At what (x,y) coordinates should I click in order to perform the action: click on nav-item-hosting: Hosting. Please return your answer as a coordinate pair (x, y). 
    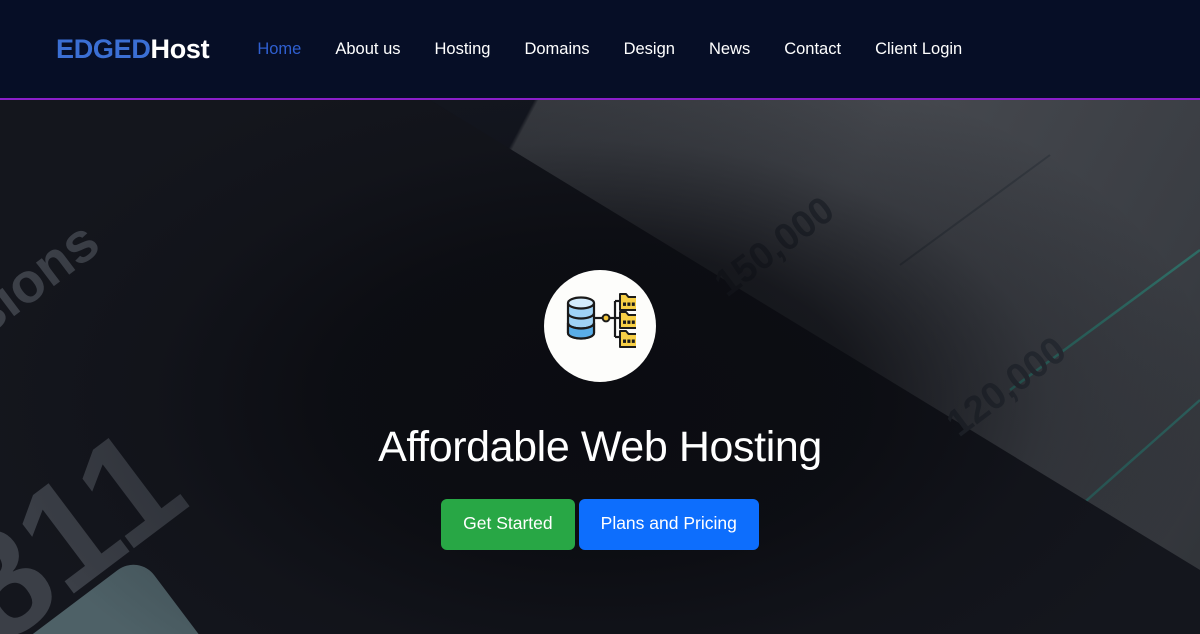
    Looking at the image, I should click on (463, 49).